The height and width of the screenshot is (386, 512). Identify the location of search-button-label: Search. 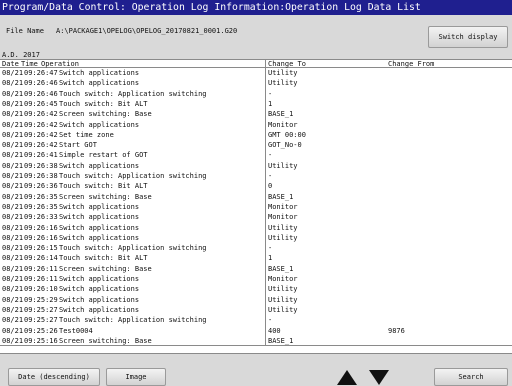
(471, 377).